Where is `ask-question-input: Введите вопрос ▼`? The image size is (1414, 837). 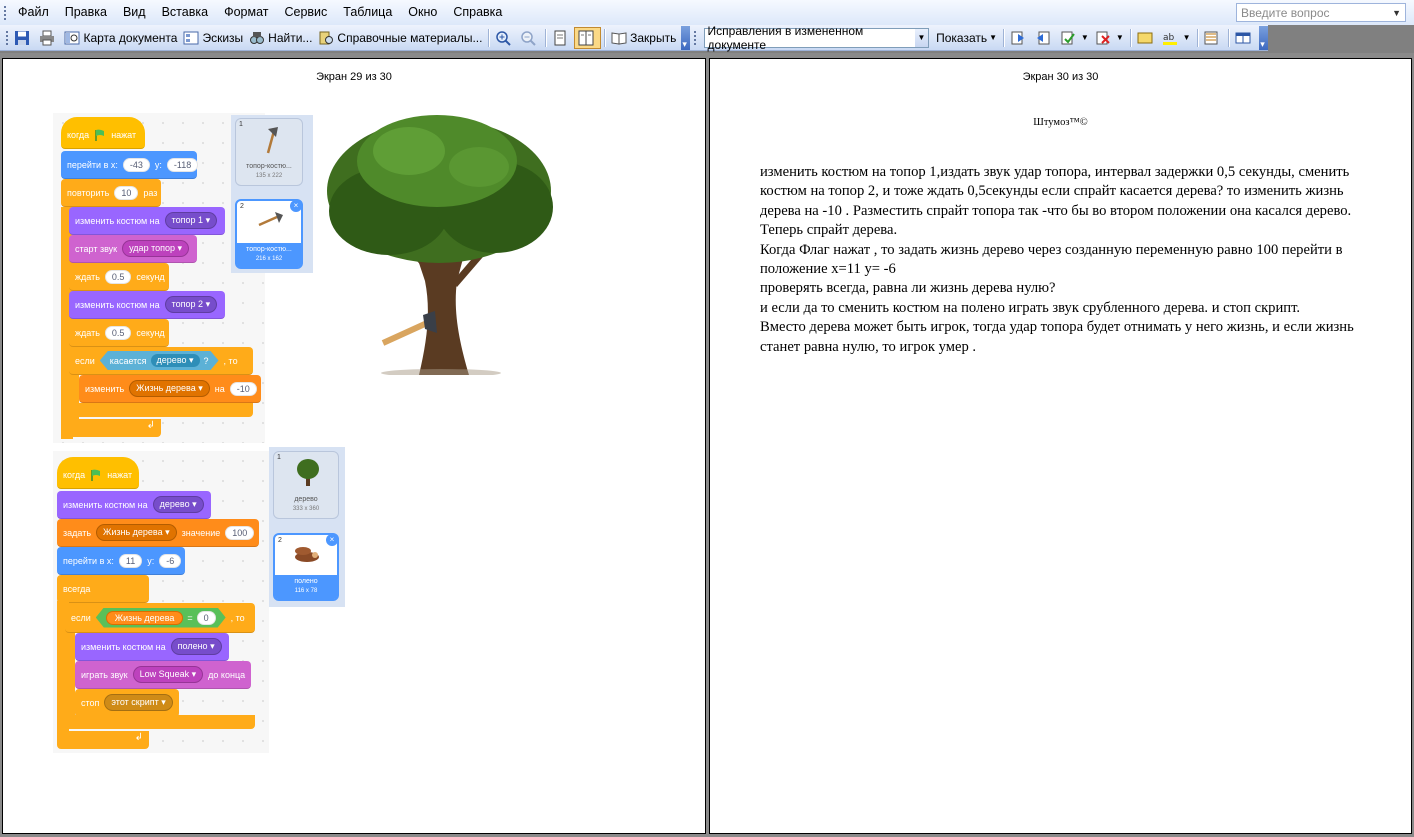
ask-question-input: Введите вопрос ▼ is located at coordinates (1321, 12).